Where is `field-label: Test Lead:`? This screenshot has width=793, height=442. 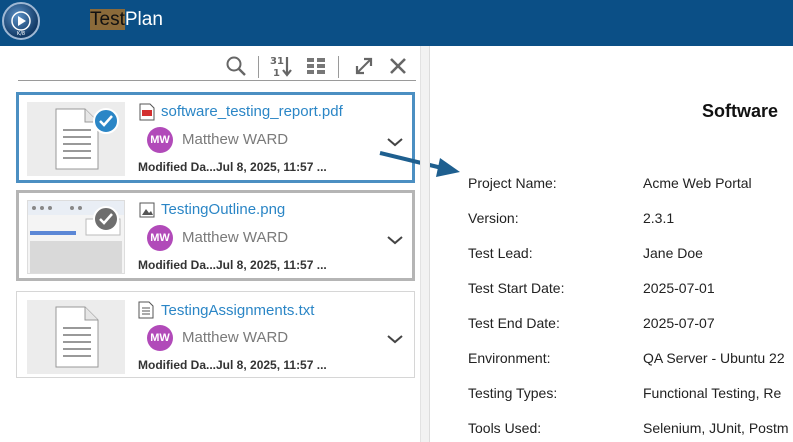
field-label: Test Lead: is located at coordinates (500, 253).